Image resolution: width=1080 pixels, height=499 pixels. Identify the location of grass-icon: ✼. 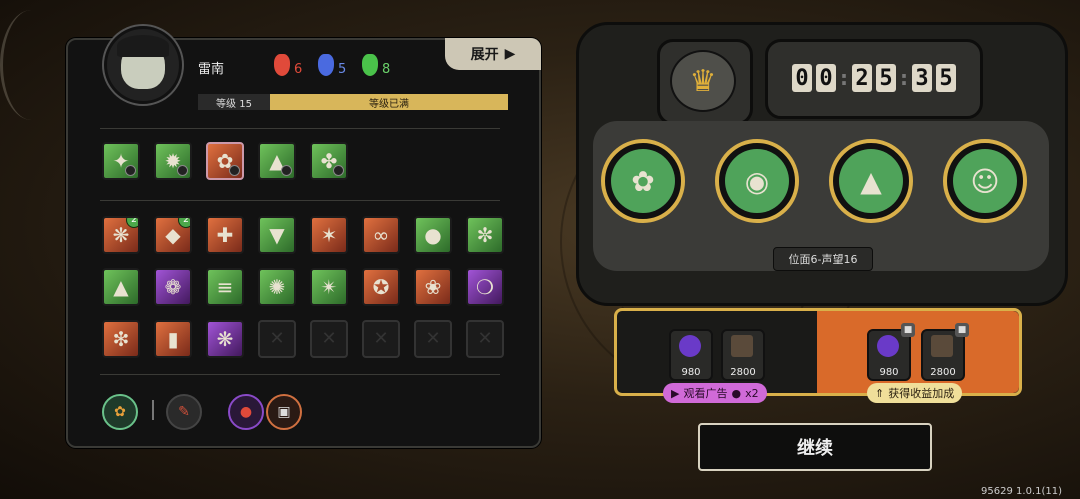
(485, 235).